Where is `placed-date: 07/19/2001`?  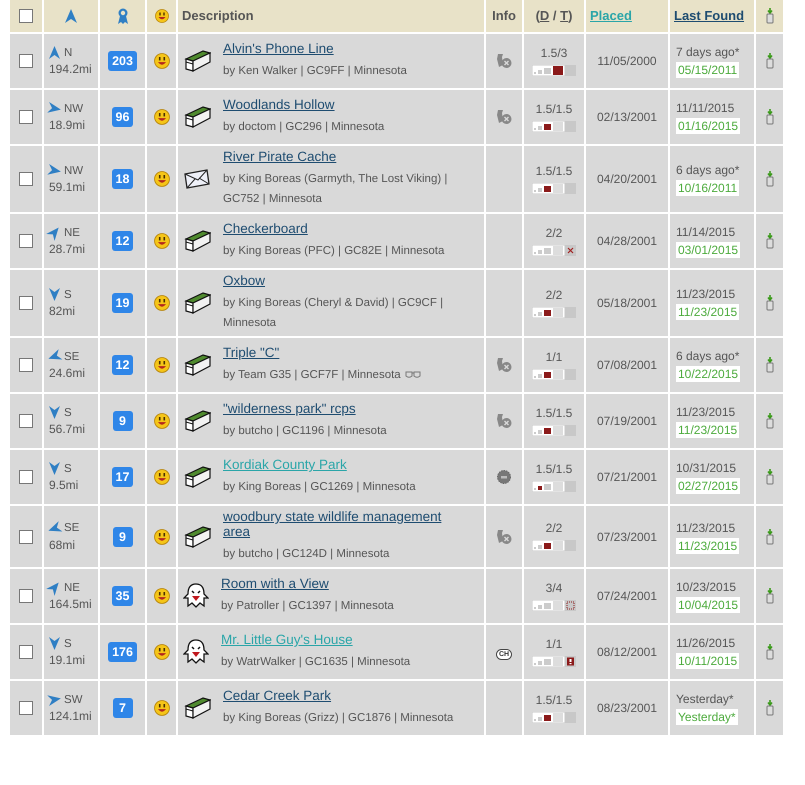 placed-date: 07/19/2001 is located at coordinates (627, 421).